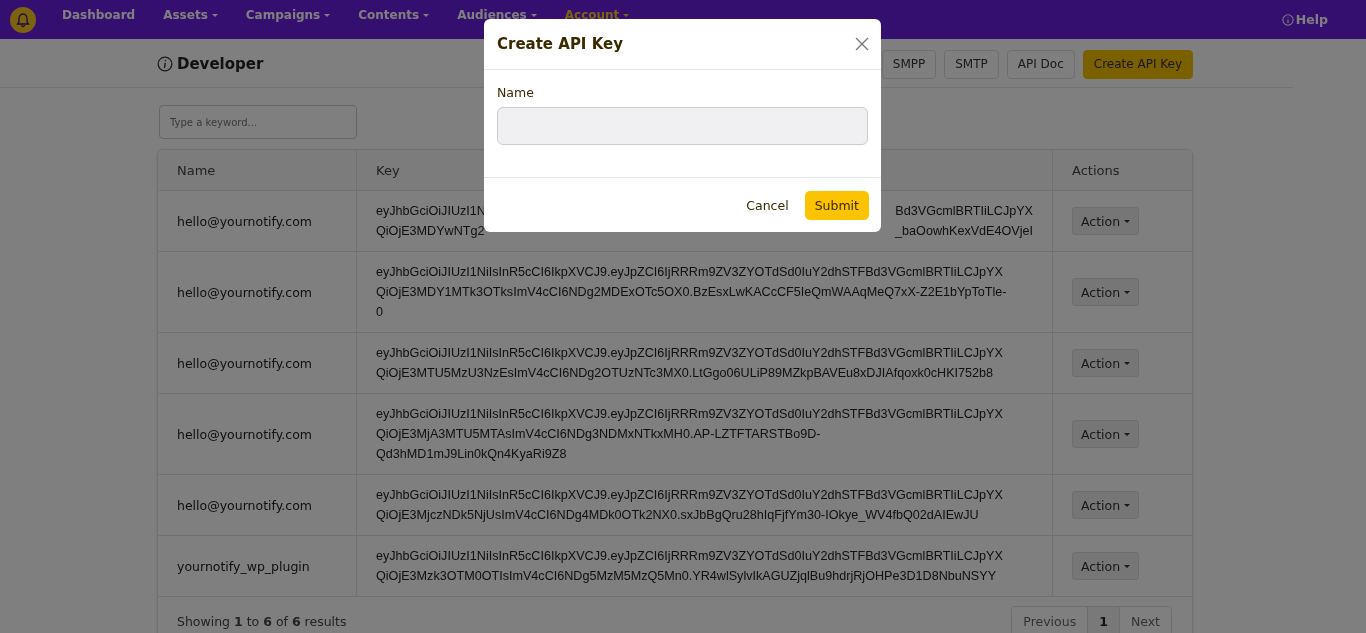  Describe the element at coordinates (836, 205) in the screenshot. I see `submit-button: Submit` at that location.